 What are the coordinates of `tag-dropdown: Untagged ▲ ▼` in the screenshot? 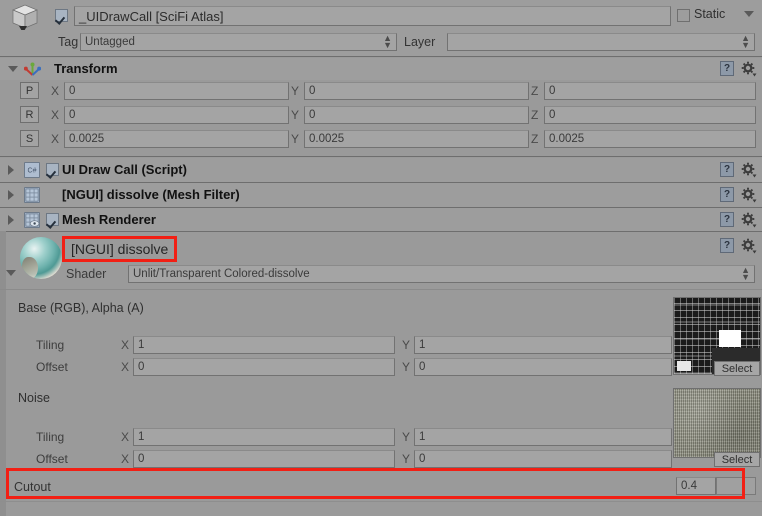 It's located at (238, 42).